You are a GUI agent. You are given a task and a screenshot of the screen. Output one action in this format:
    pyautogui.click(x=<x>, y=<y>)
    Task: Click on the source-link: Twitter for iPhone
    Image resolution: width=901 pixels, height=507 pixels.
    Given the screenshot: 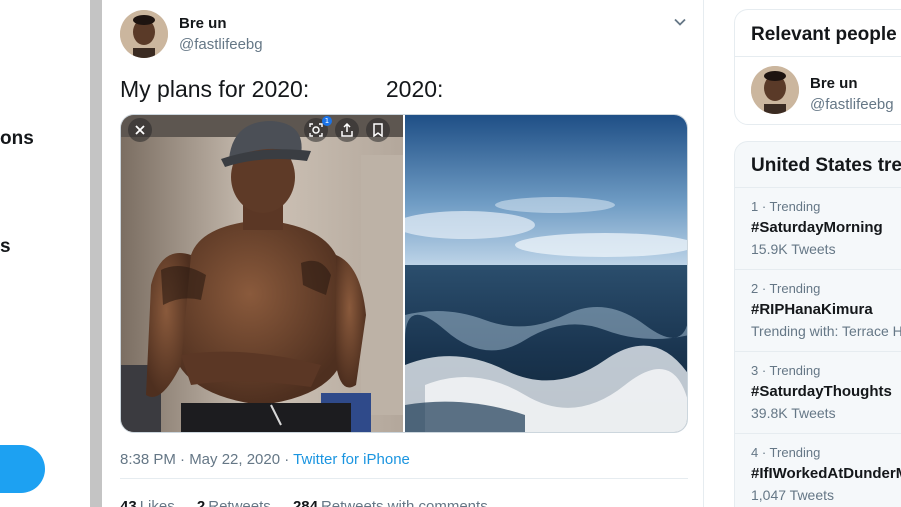 What is the action you would take?
    pyautogui.click(x=351, y=459)
    